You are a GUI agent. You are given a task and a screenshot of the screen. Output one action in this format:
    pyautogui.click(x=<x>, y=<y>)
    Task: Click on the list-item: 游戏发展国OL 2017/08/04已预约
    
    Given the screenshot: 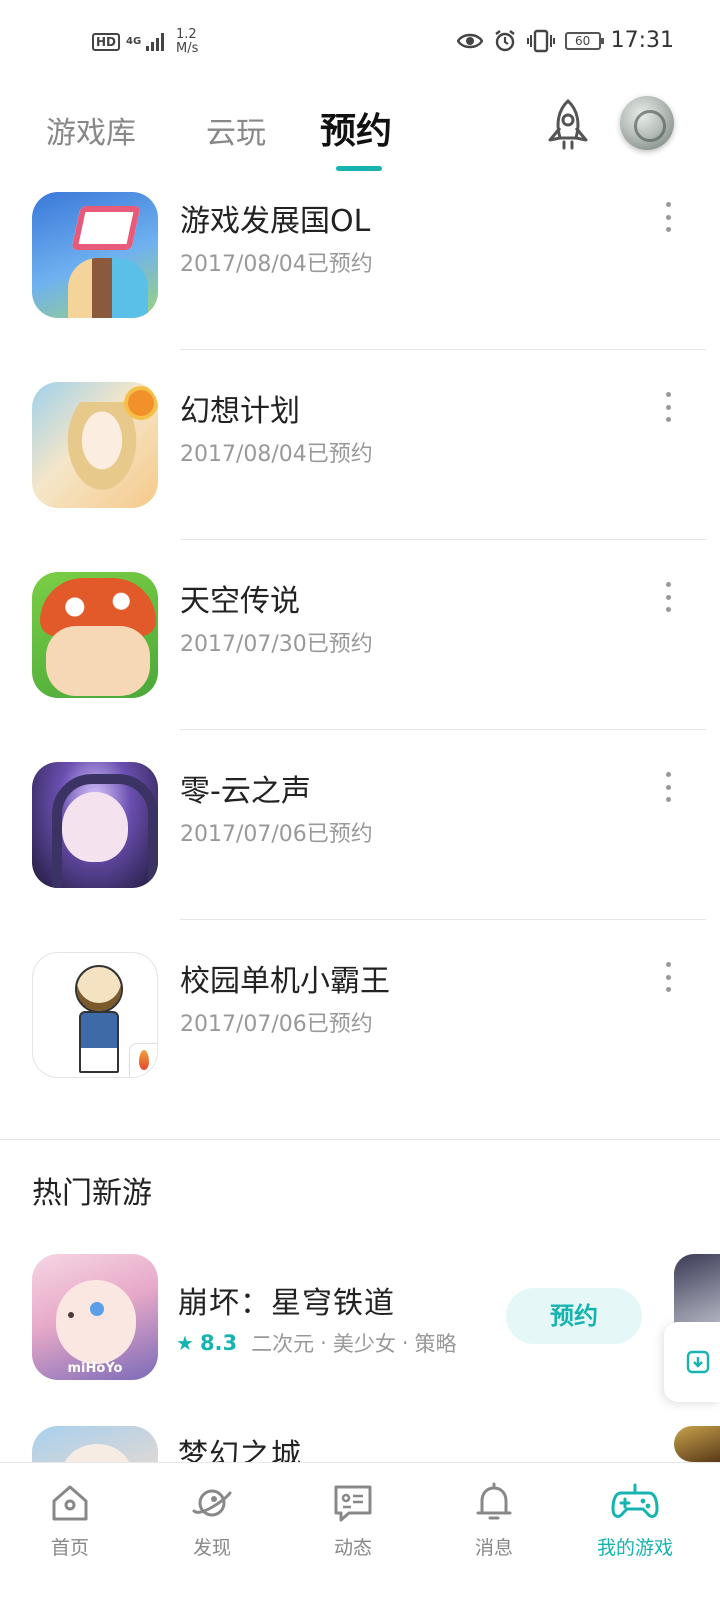 What is the action you would take?
    pyautogui.click(x=360, y=277)
    